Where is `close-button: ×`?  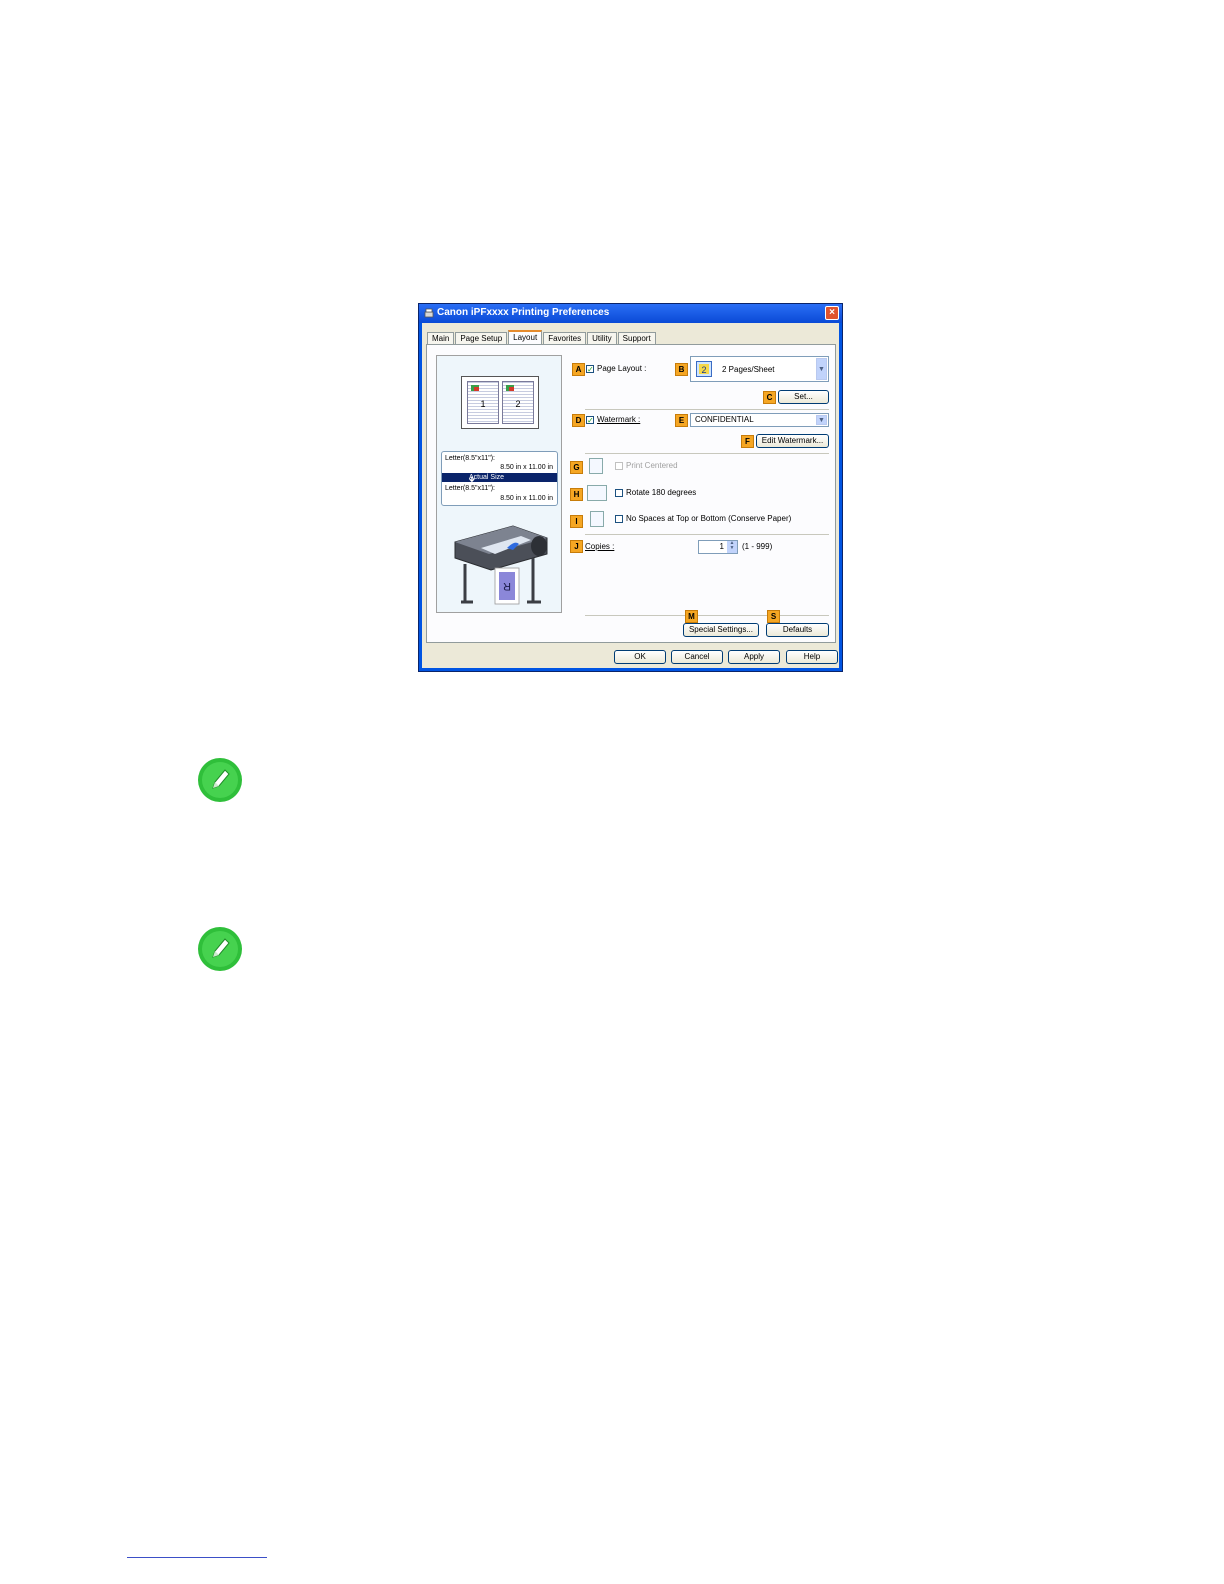 close-button: × is located at coordinates (832, 313).